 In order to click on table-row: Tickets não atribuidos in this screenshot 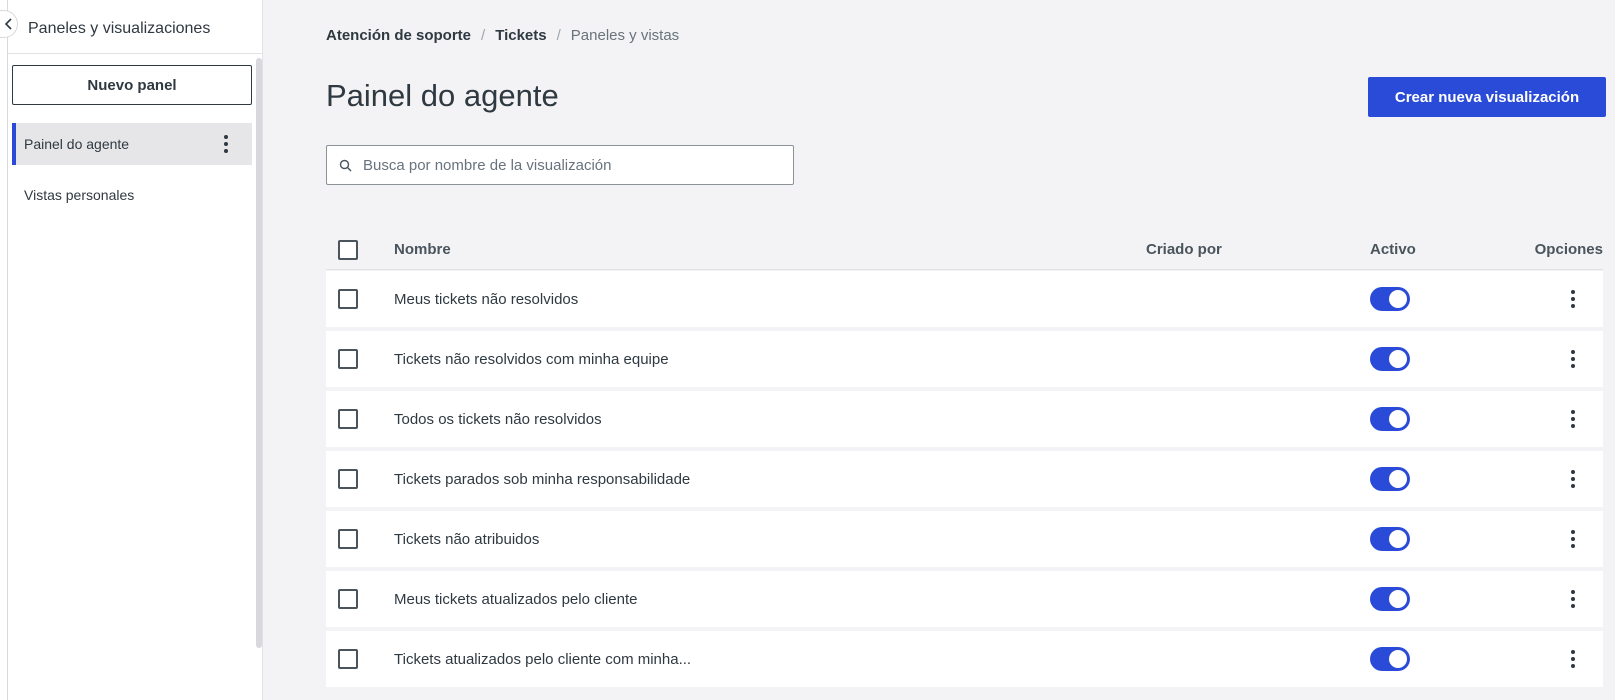, I will do `click(964, 539)`.